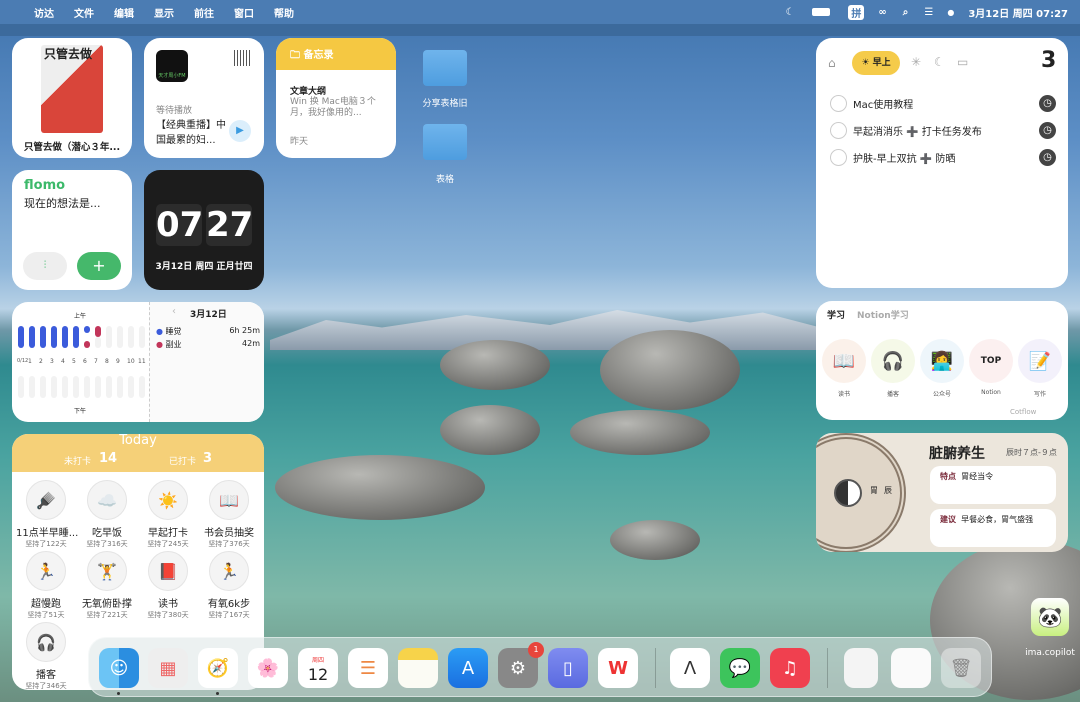 The width and height of the screenshot is (1080, 702). What do you see at coordinates (98, 331) in the screenshot?
I see `am-bar-side-job` at bounding box center [98, 331].